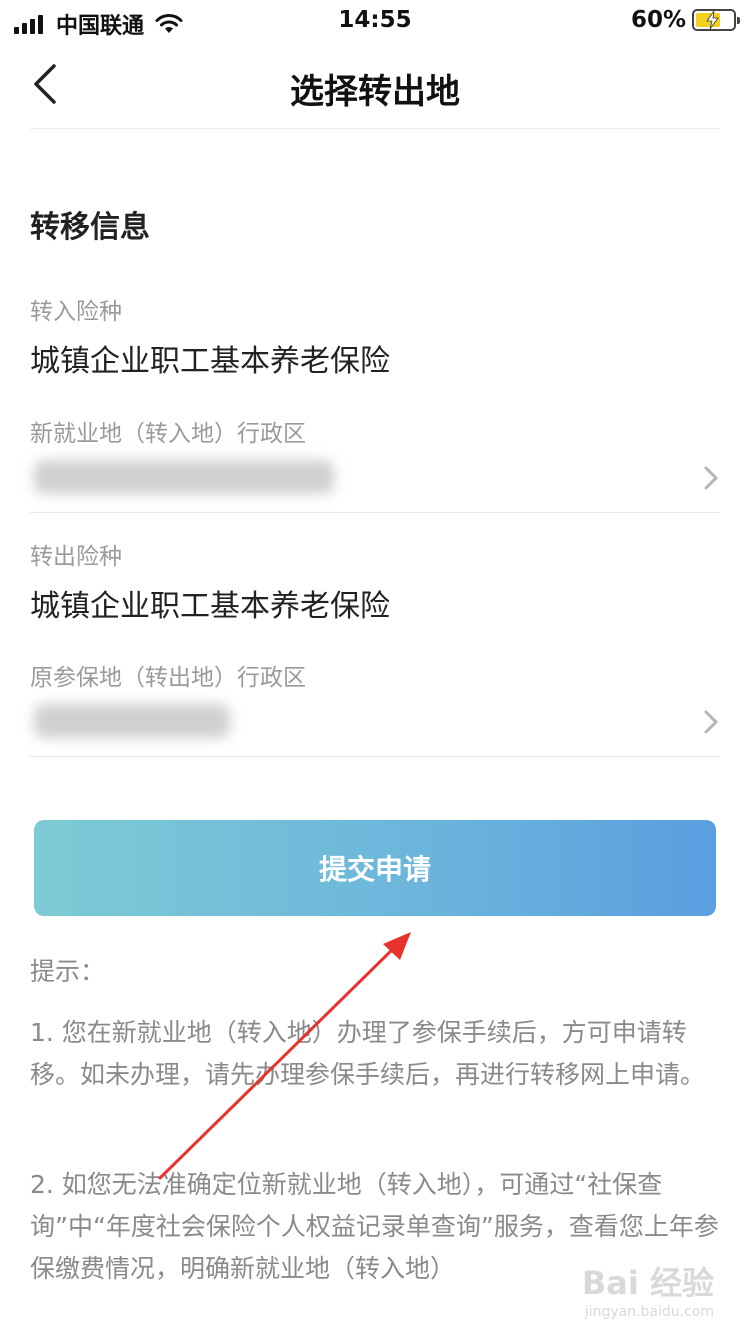  What do you see at coordinates (184, 477) in the screenshot?
I see `new-region-value-blurred` at bounding box center [184, 477].